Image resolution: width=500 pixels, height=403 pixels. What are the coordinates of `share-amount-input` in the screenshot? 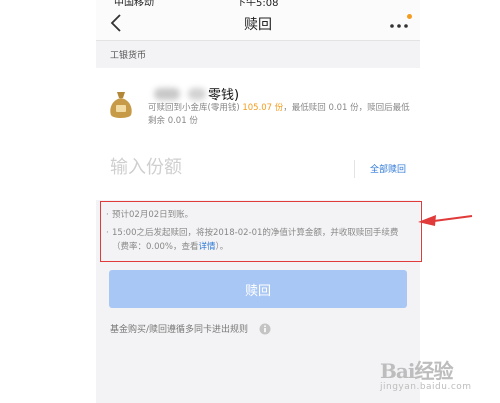 It's located at (220, 167).